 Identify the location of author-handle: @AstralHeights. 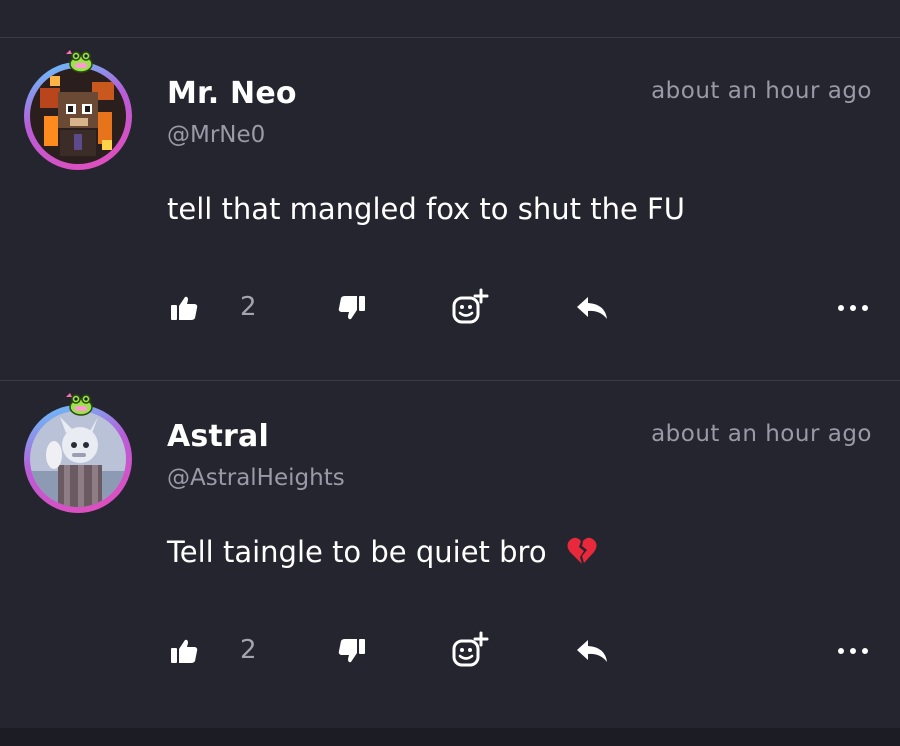
(256, 478).